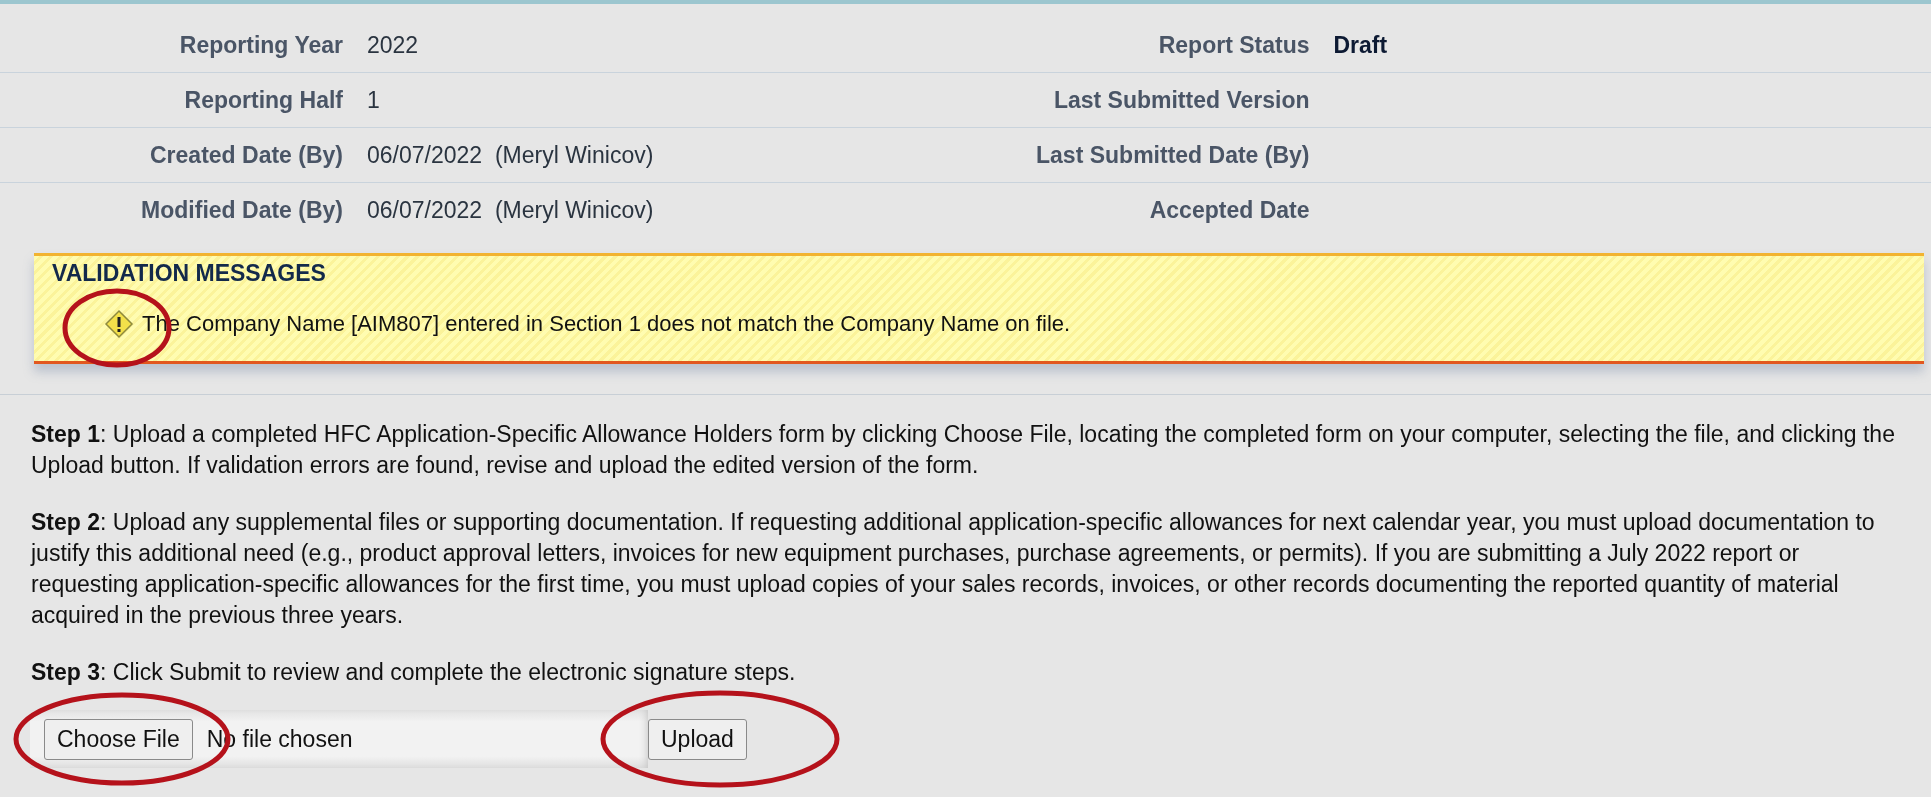  What do you see at coordinates (1233, 45) in the screenshot?
I see `field-label: Report Status` at bounding box center [1233, 45].